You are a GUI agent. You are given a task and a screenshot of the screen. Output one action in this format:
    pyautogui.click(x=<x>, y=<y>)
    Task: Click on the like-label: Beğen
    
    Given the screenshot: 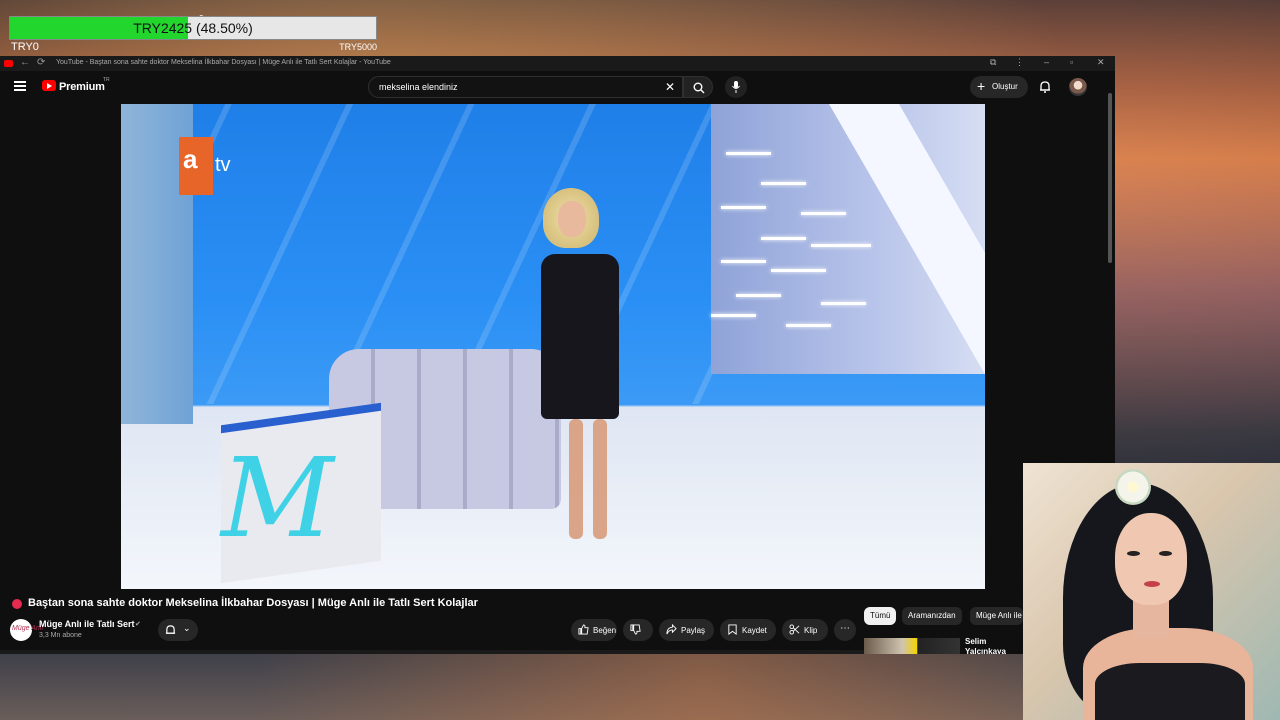 What is the action you would take?
    pyautogui.click(x=605, y=630)
    